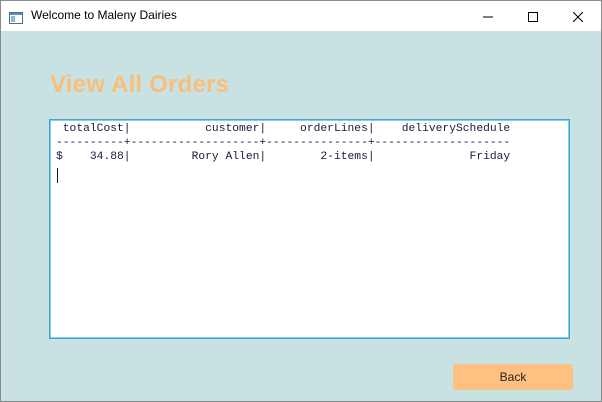 The width and height of the screenshot is (602, 402). What do you see at coordinates (513, 377) in the screenshot?
I see `back-button: Back` at bounding box center [513, 377].